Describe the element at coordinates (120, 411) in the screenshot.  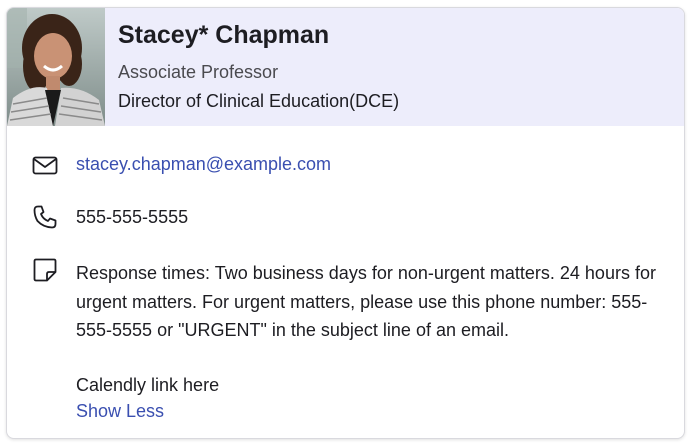
I see `show-less-link: Show Less` at that location.